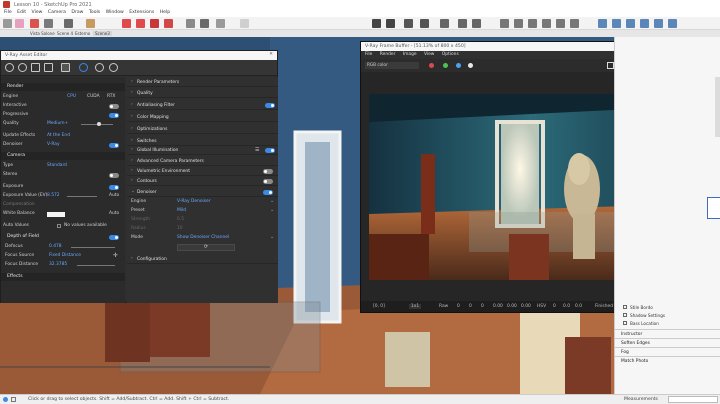  I want to click on engine-rtx-option: RTX, so click(111, 97).